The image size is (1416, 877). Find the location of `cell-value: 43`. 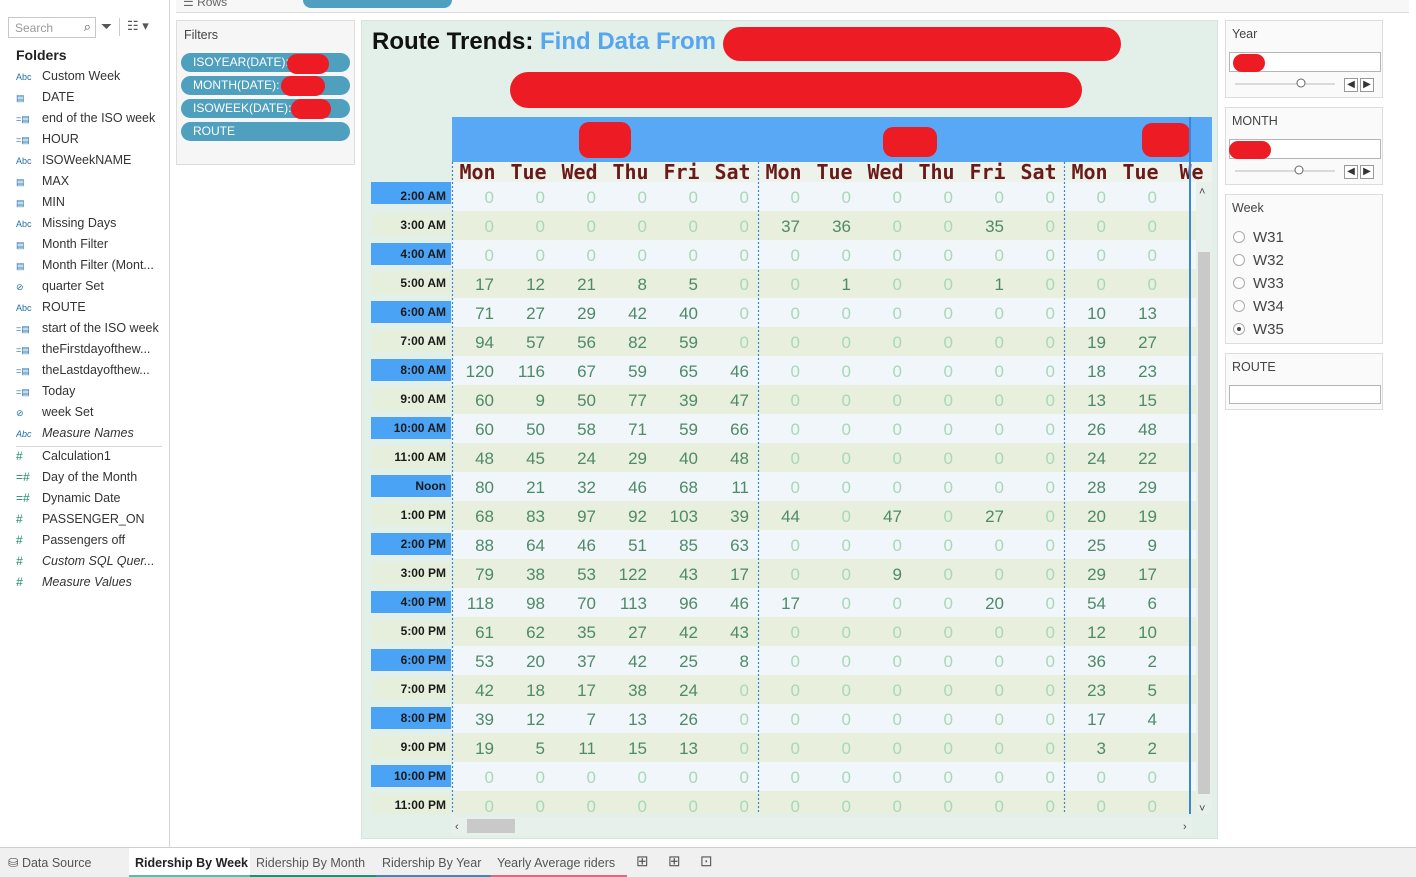

cell-value: 43 is located at coordinates (688, 574).